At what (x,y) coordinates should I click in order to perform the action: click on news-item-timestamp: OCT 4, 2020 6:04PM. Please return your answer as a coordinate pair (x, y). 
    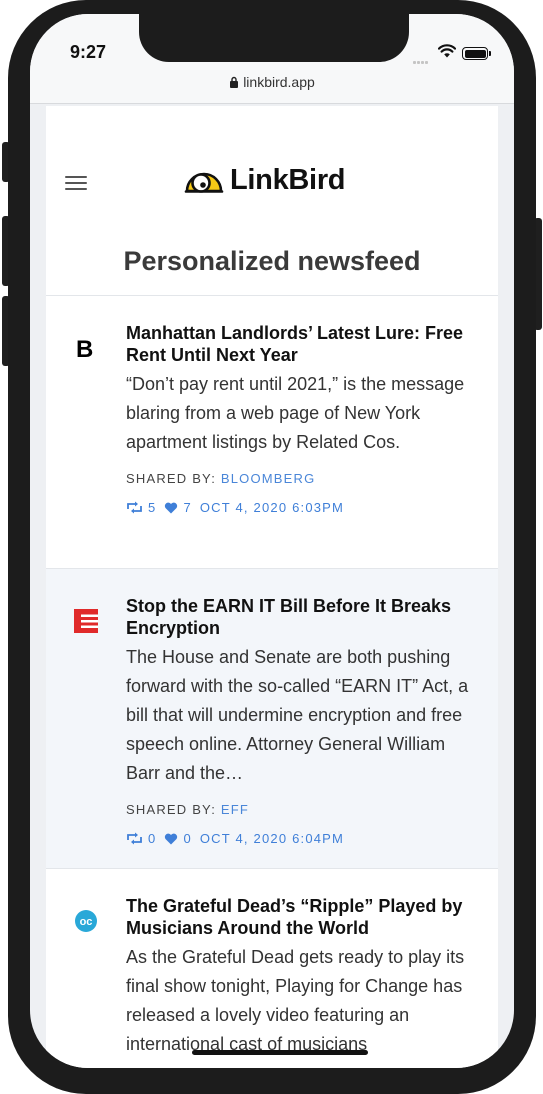
    Looking at the image, I should click on (272, 838).